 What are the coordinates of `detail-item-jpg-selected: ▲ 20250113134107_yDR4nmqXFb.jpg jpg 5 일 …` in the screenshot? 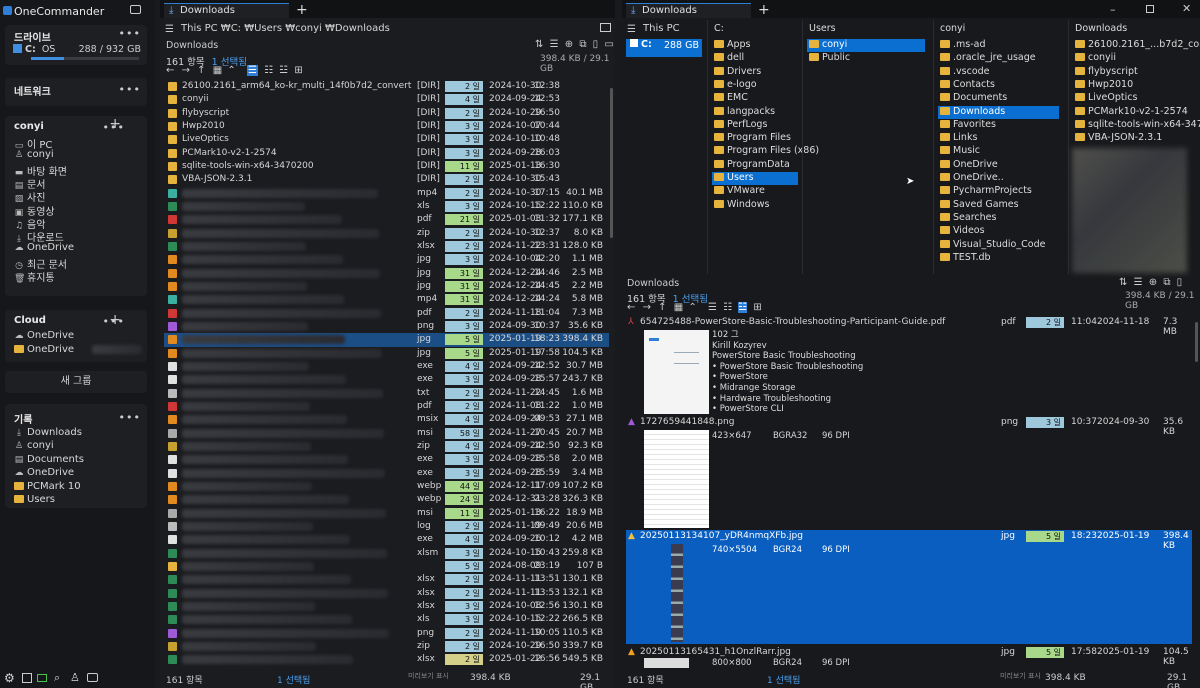 It's located at (909, 587).